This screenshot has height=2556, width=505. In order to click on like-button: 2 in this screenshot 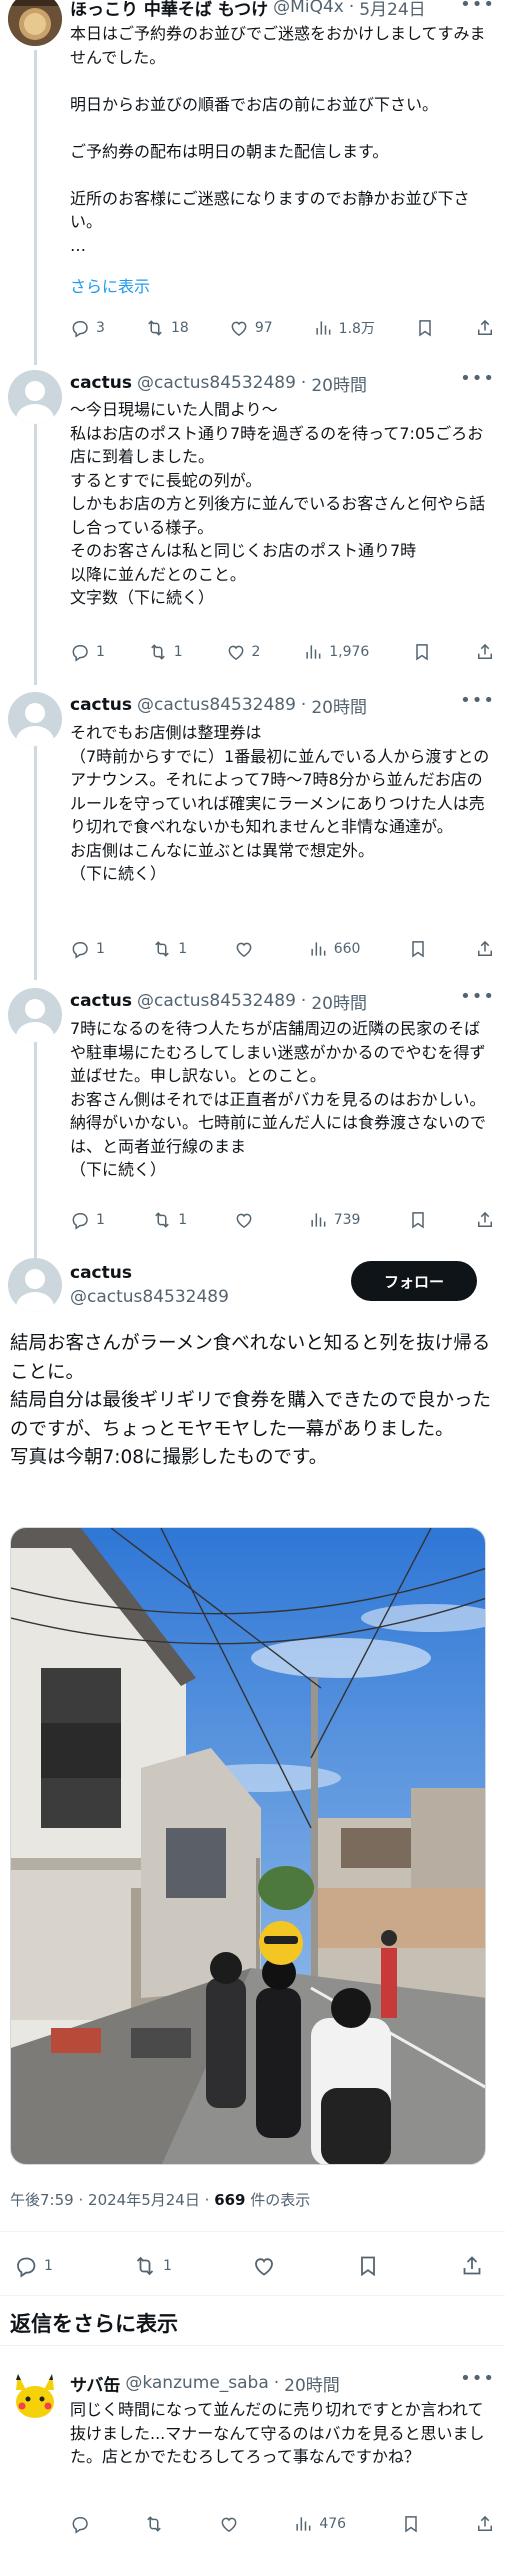, I will do `click(243, 652)`.